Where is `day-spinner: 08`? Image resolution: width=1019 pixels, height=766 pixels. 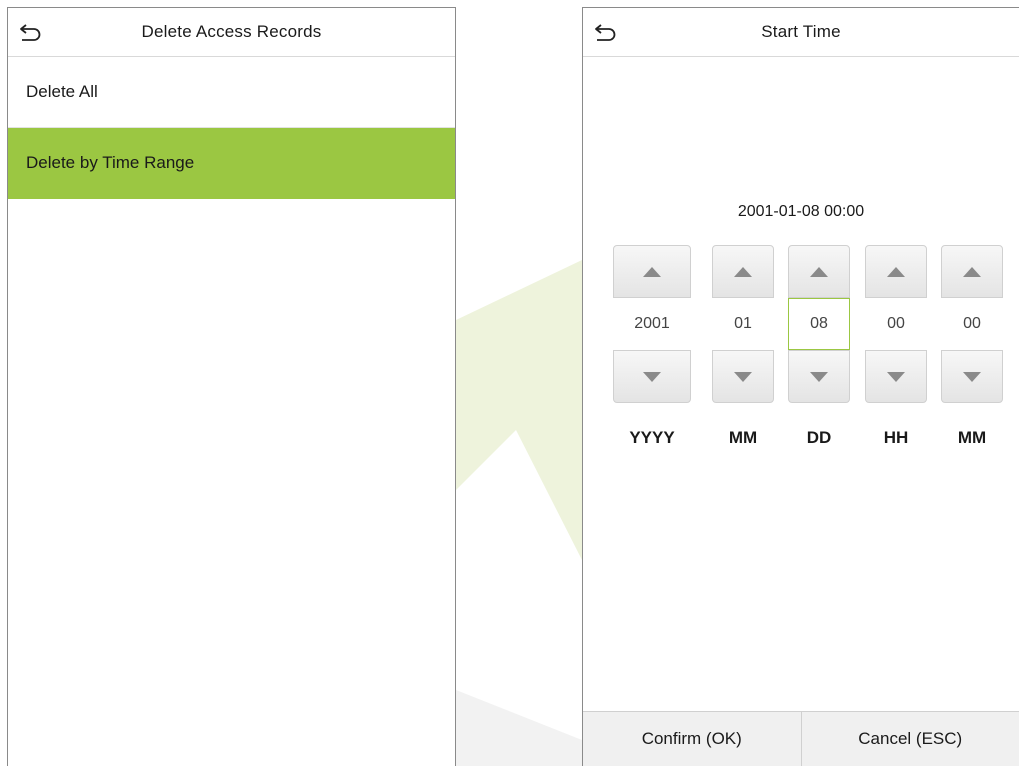 day-spinner: 08 is located at coordinates (819, 324).